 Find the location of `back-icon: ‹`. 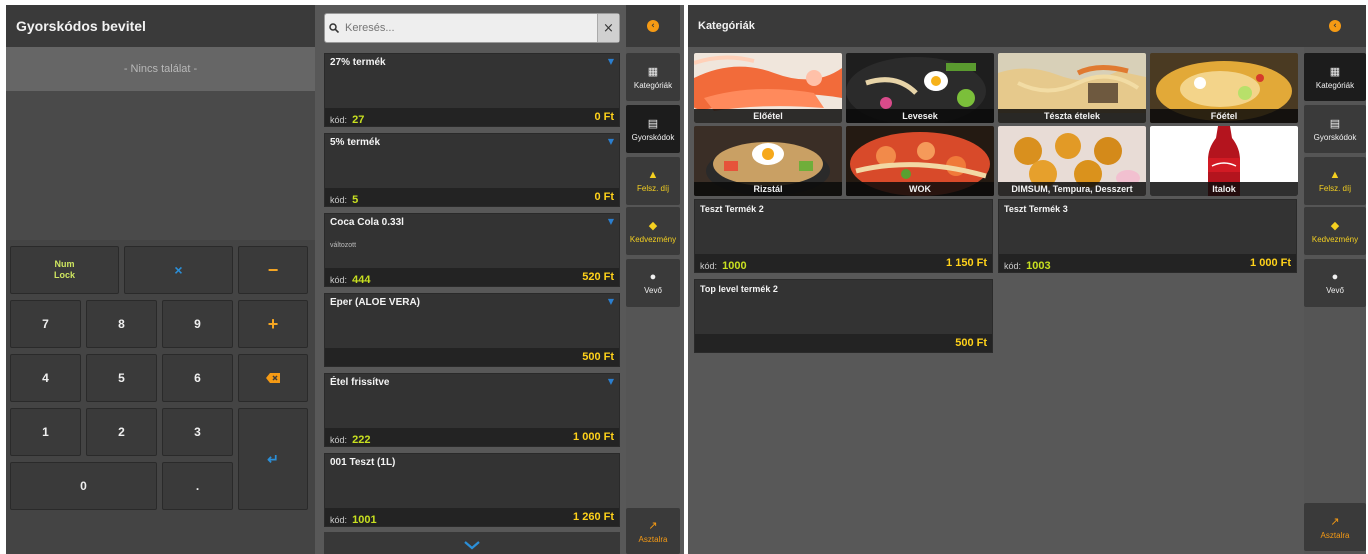

back-icon: ‹ is located at coordinates (1335, 26).